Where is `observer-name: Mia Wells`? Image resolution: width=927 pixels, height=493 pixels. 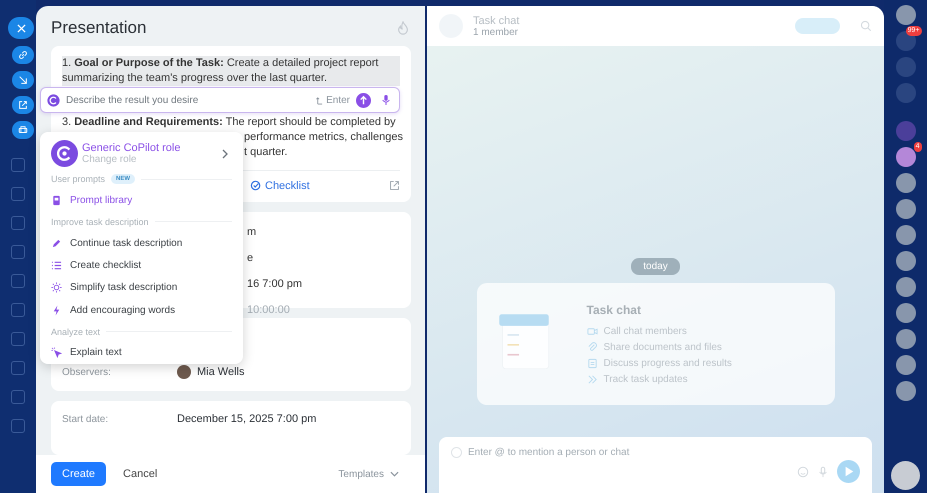
observer-name: Mia Wells is located at coordinates (220, 372).